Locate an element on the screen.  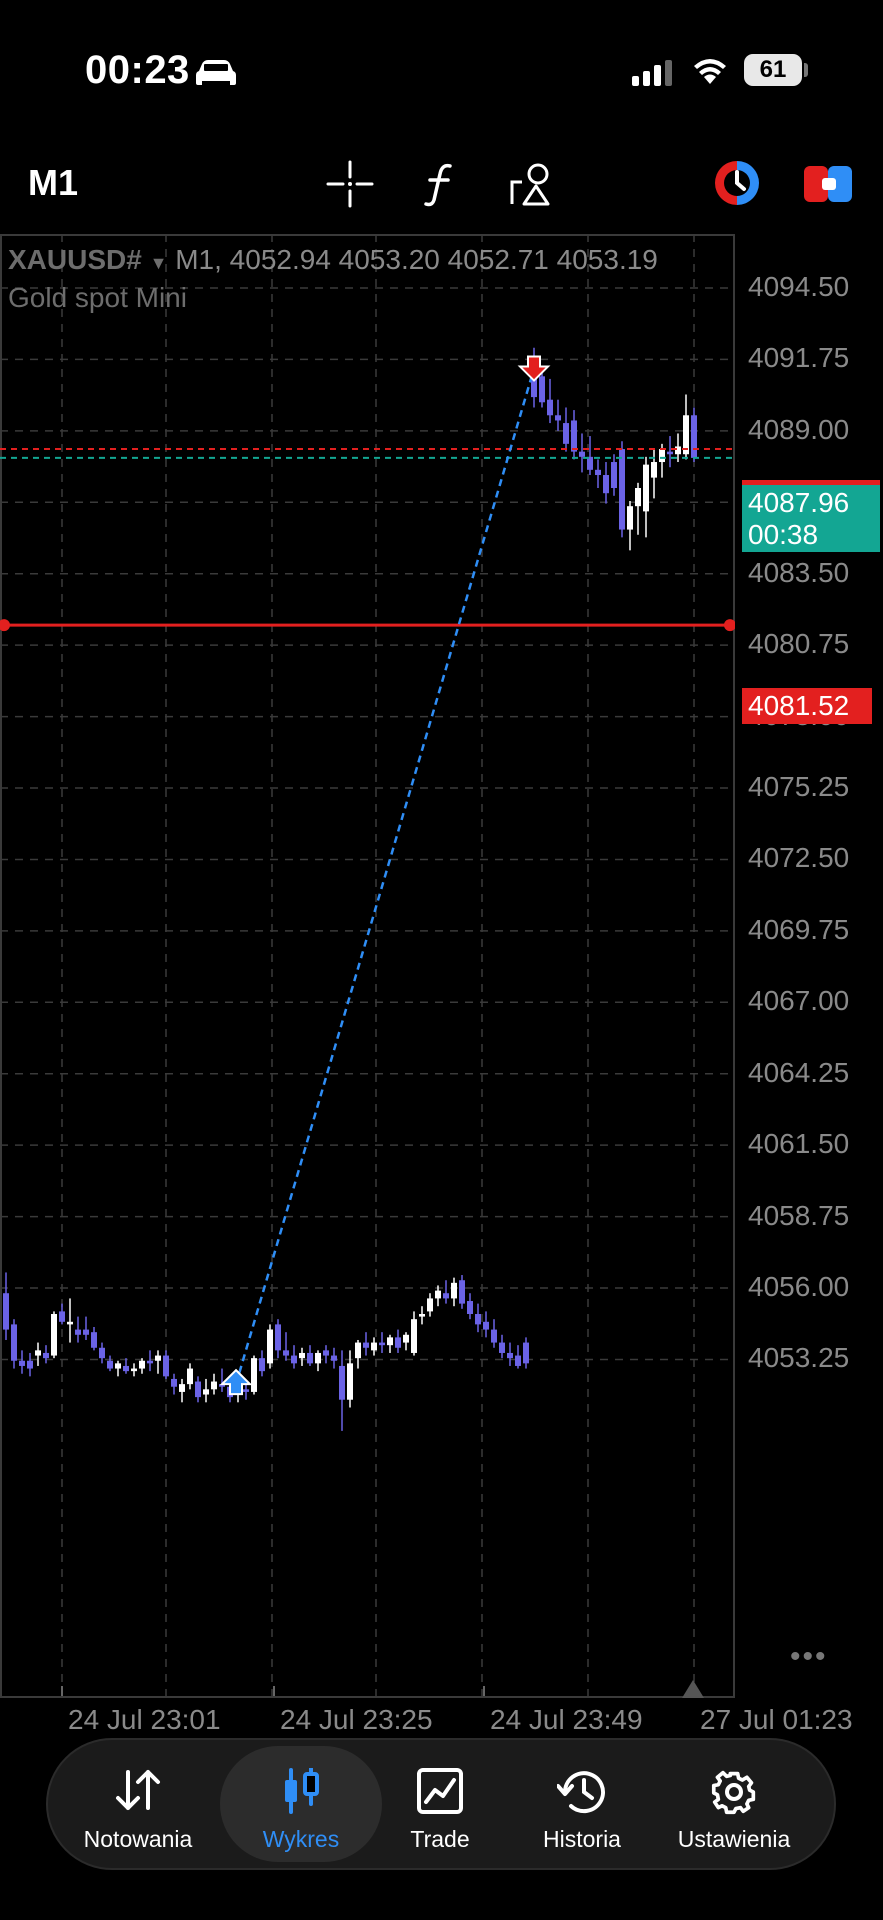
objects-icon is located at coordinates (532, 184).